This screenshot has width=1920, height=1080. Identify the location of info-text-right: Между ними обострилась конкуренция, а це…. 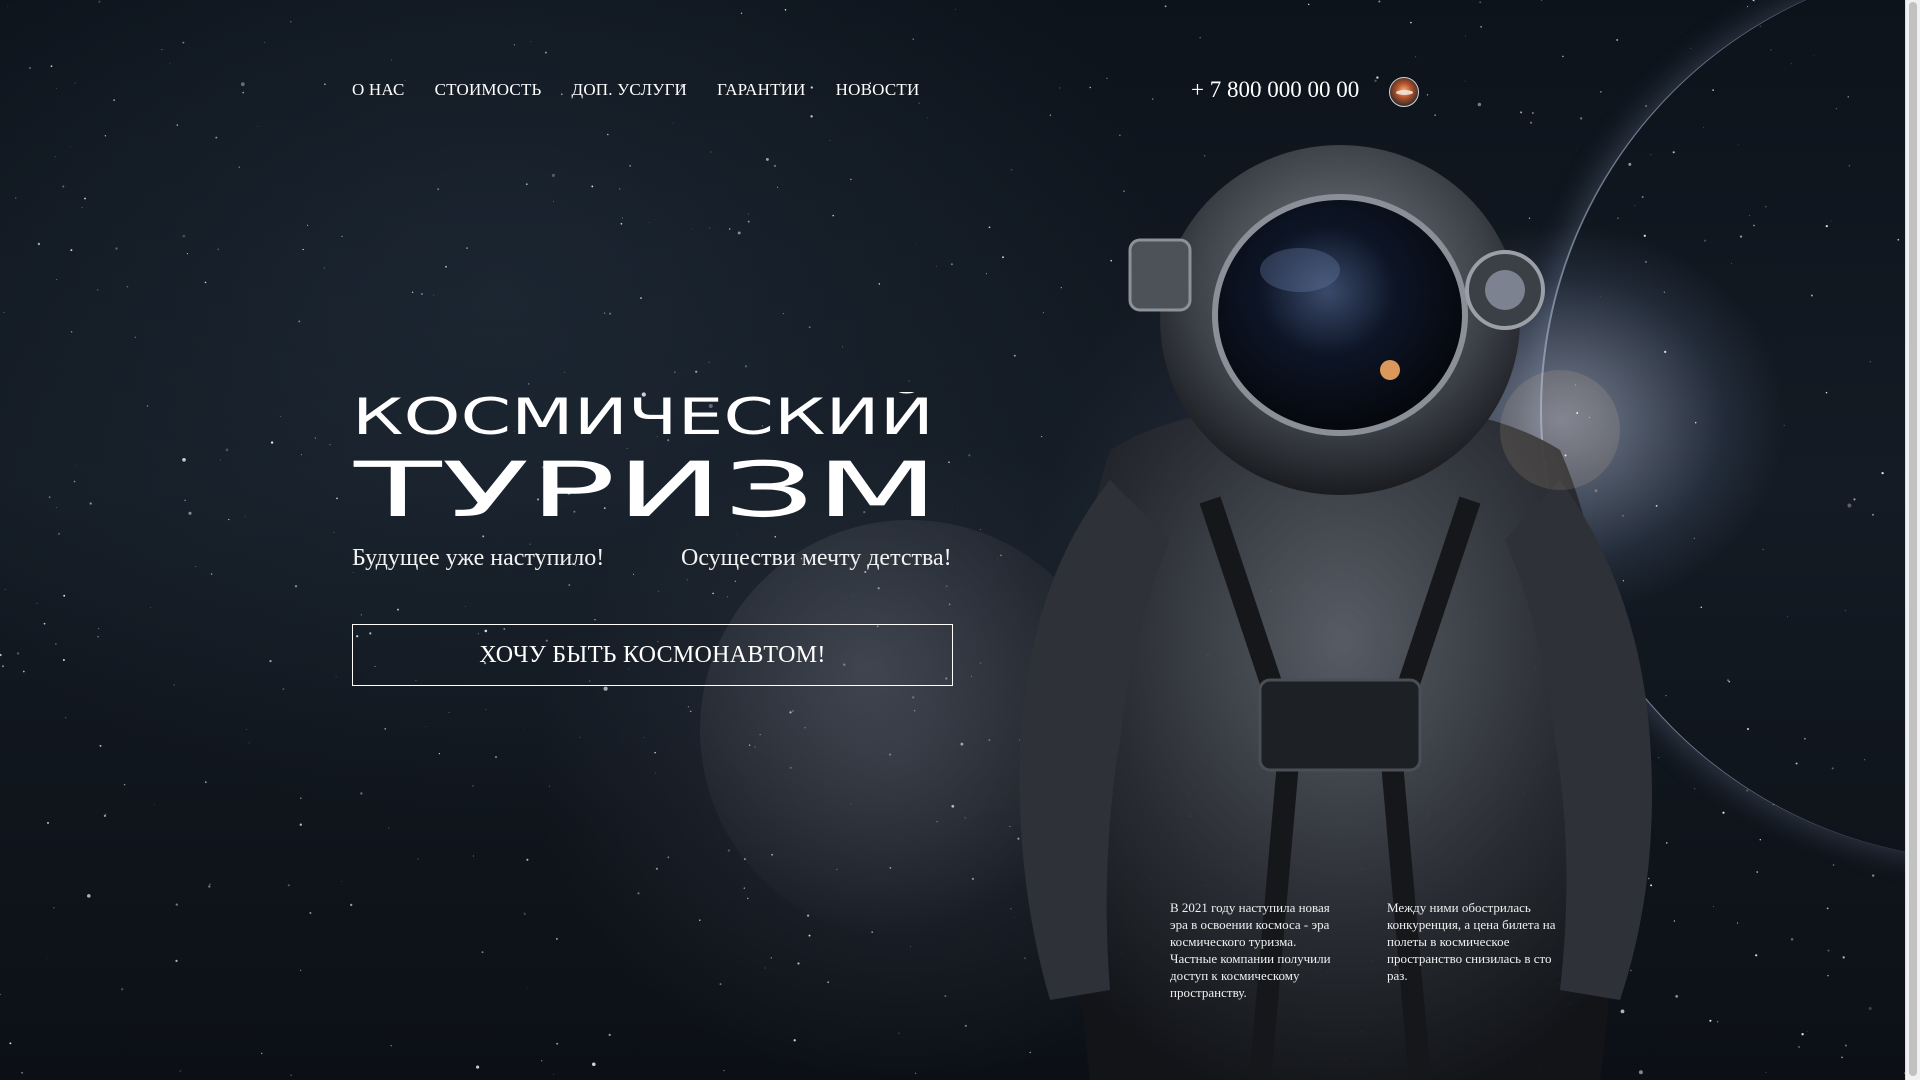
(1471, 941).